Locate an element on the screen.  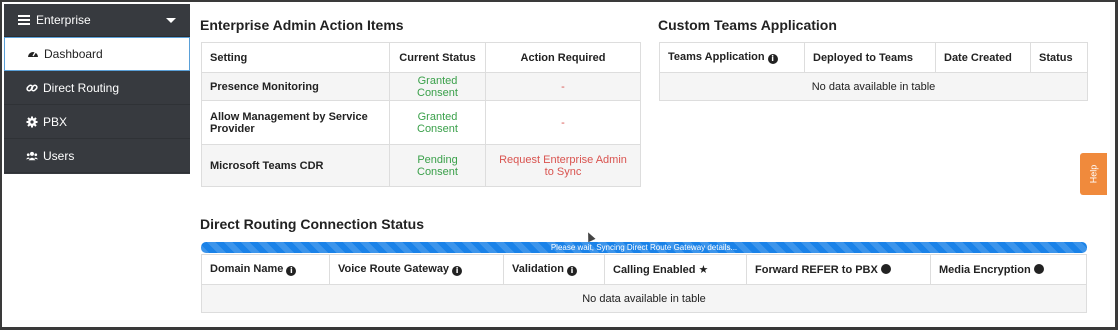
sidebar-item-direct-routing: Direct Routing is located at coordinates (97, 88).